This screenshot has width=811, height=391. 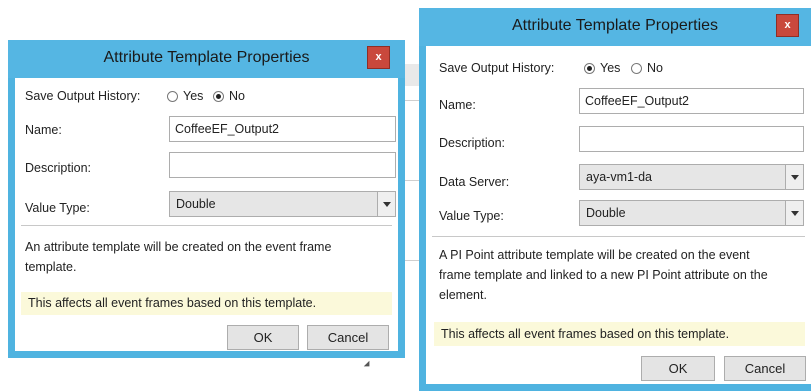 I want to click on data-server-selected: aya-vm1-da, so click(x=619, y=177).